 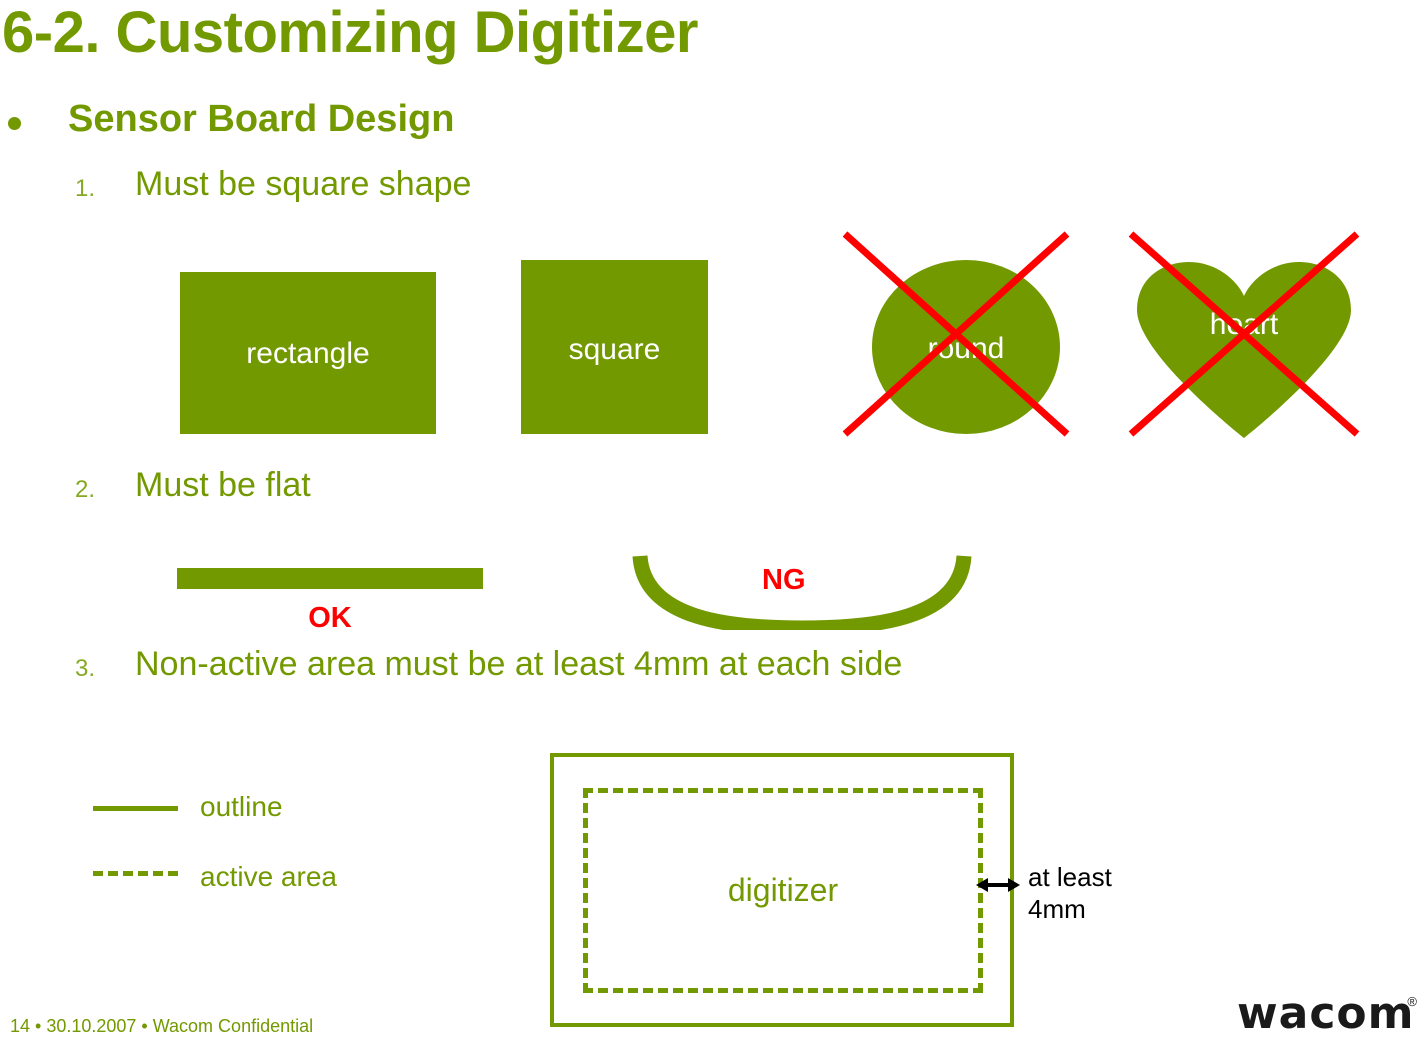 What do you see at coordinates (1057, 909) in the screenshot?
I see `margin-annotation-line2: 4mm` at bounding box center [1057, 909].